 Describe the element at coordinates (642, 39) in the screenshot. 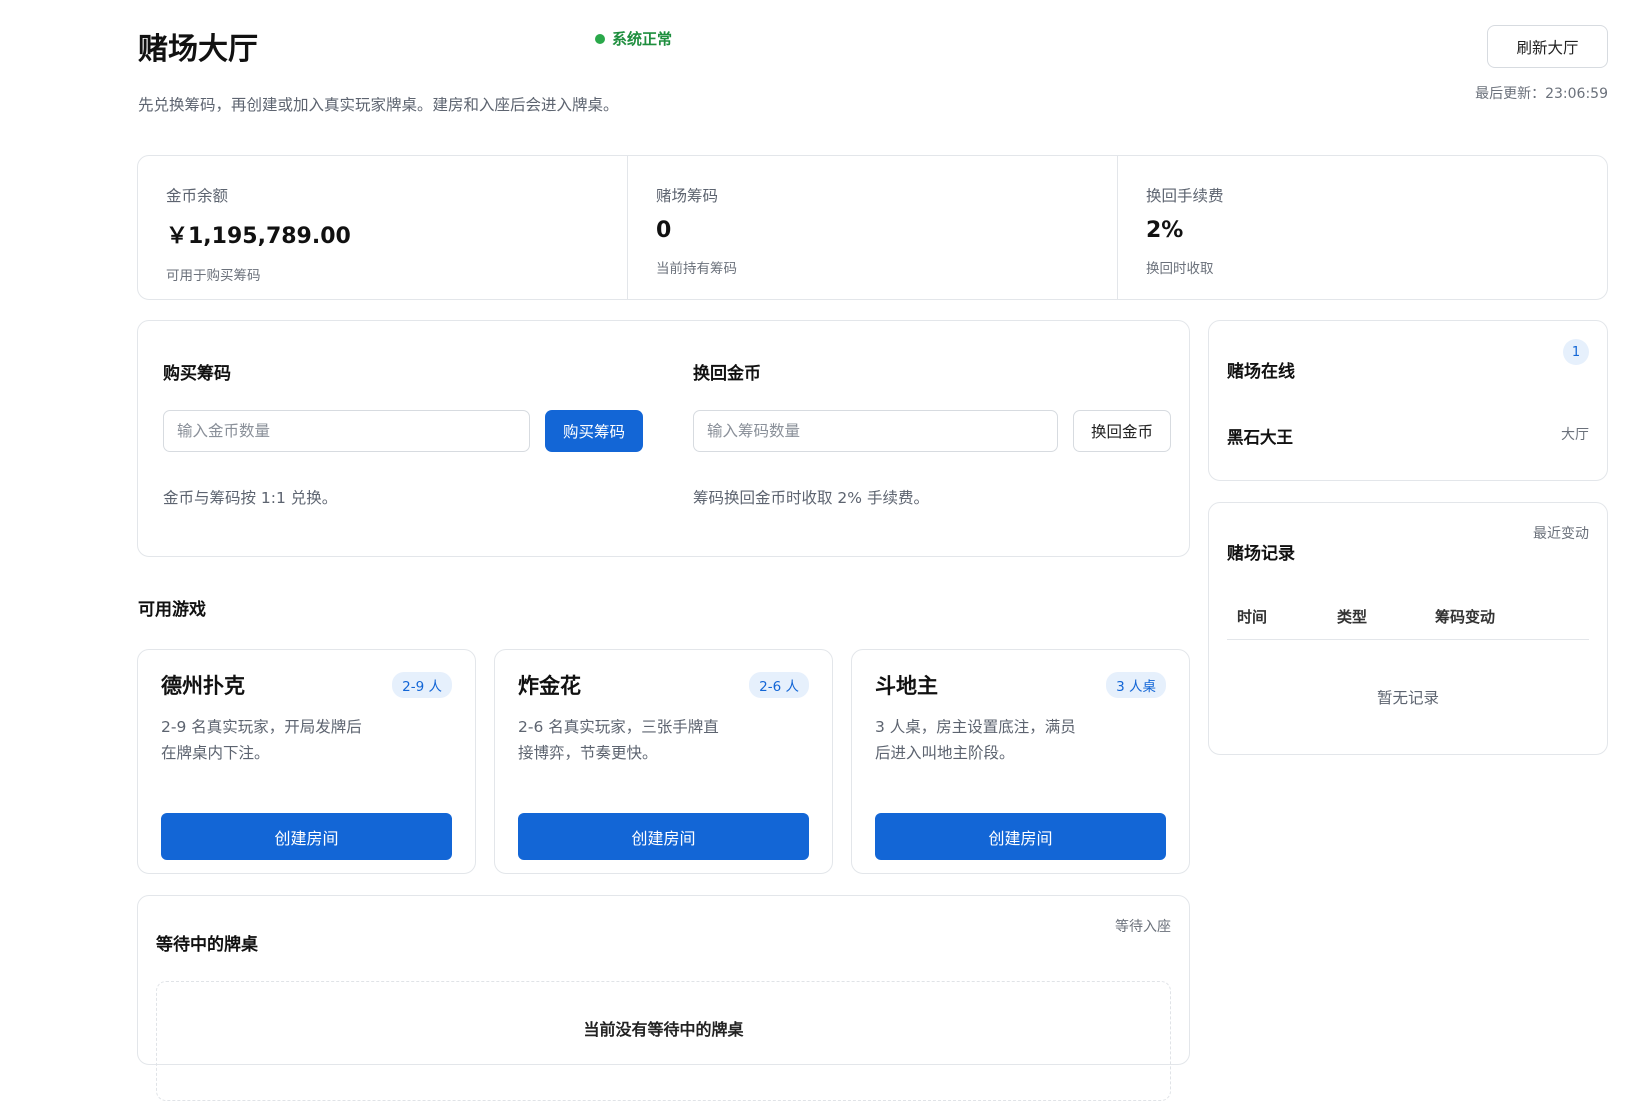

I see `status-text: 系统正常` at that location.